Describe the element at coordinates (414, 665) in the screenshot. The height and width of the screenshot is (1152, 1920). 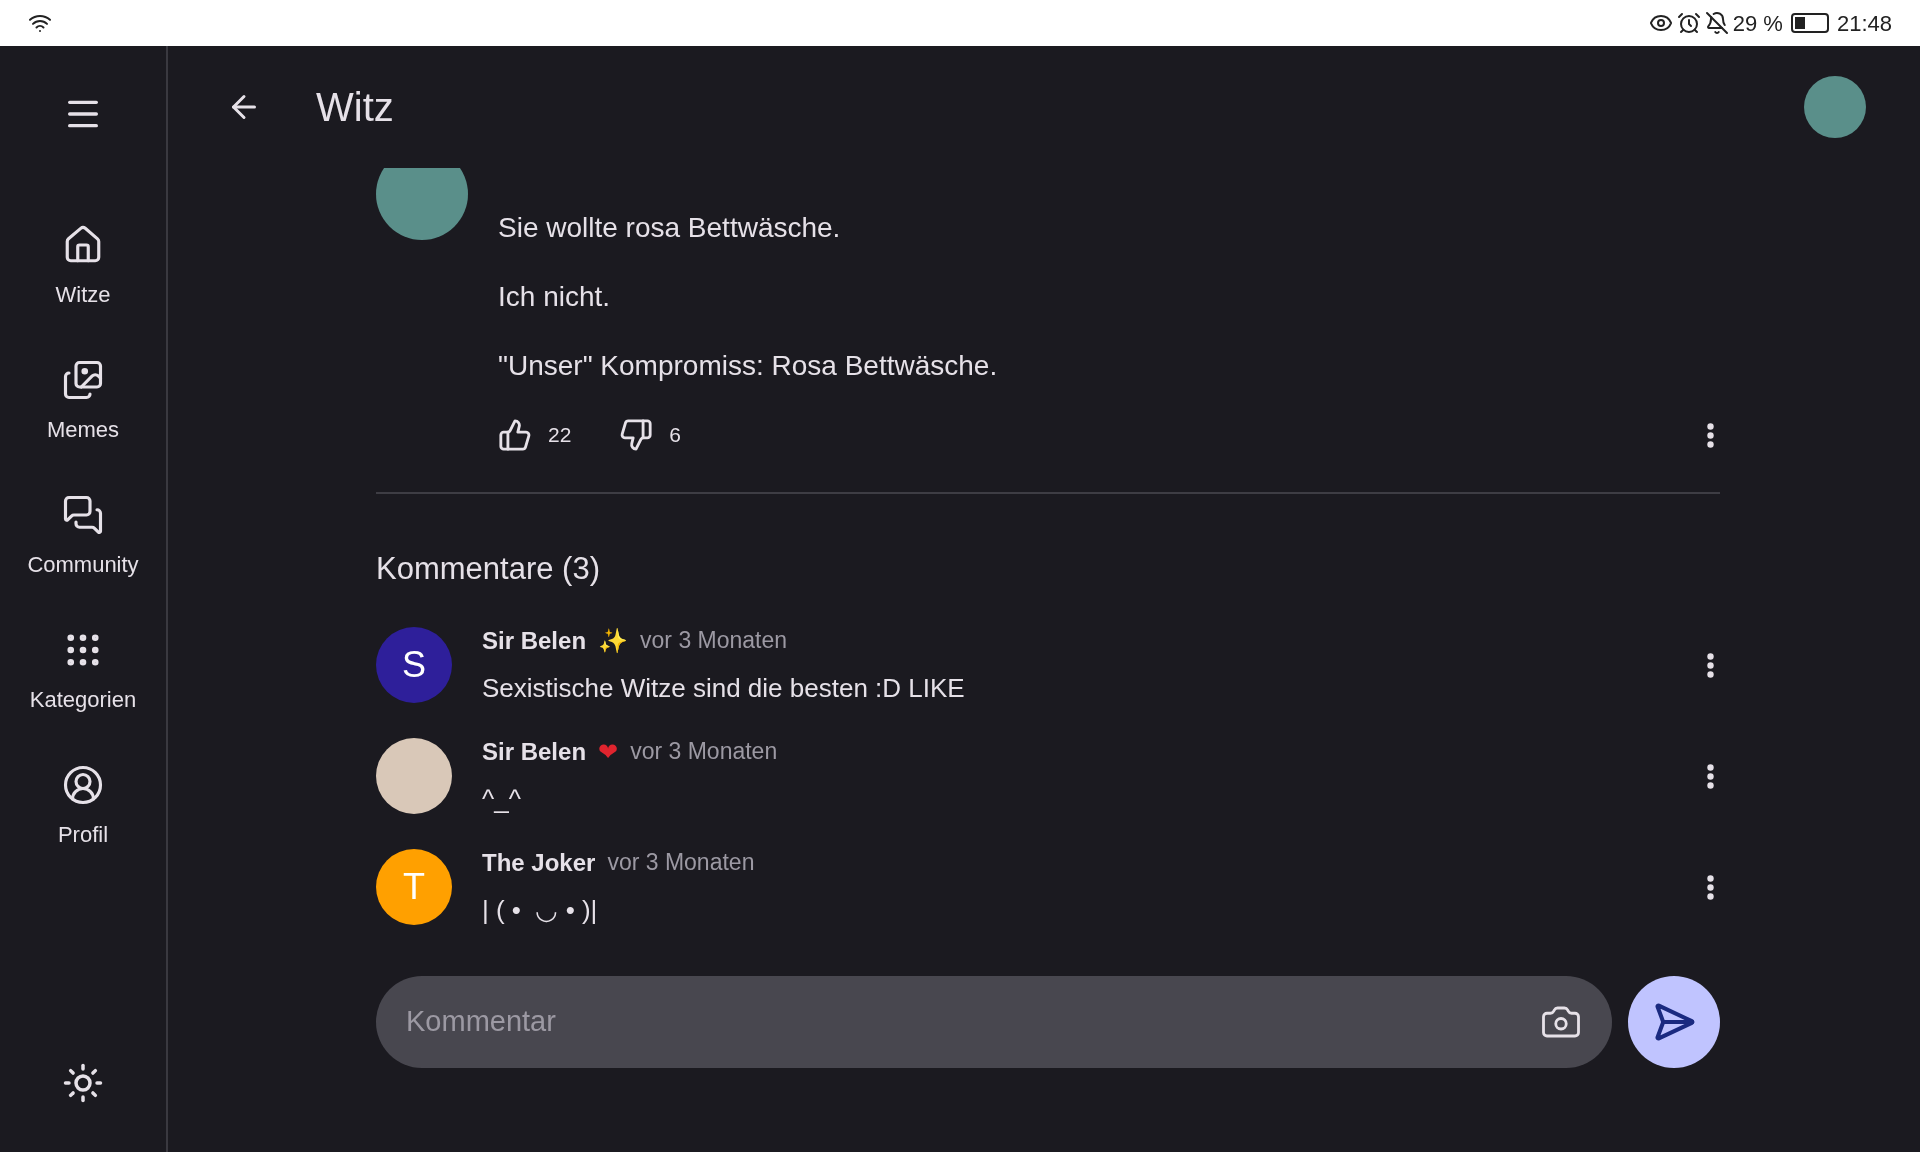
I see `letter-avatar: S` at that location.